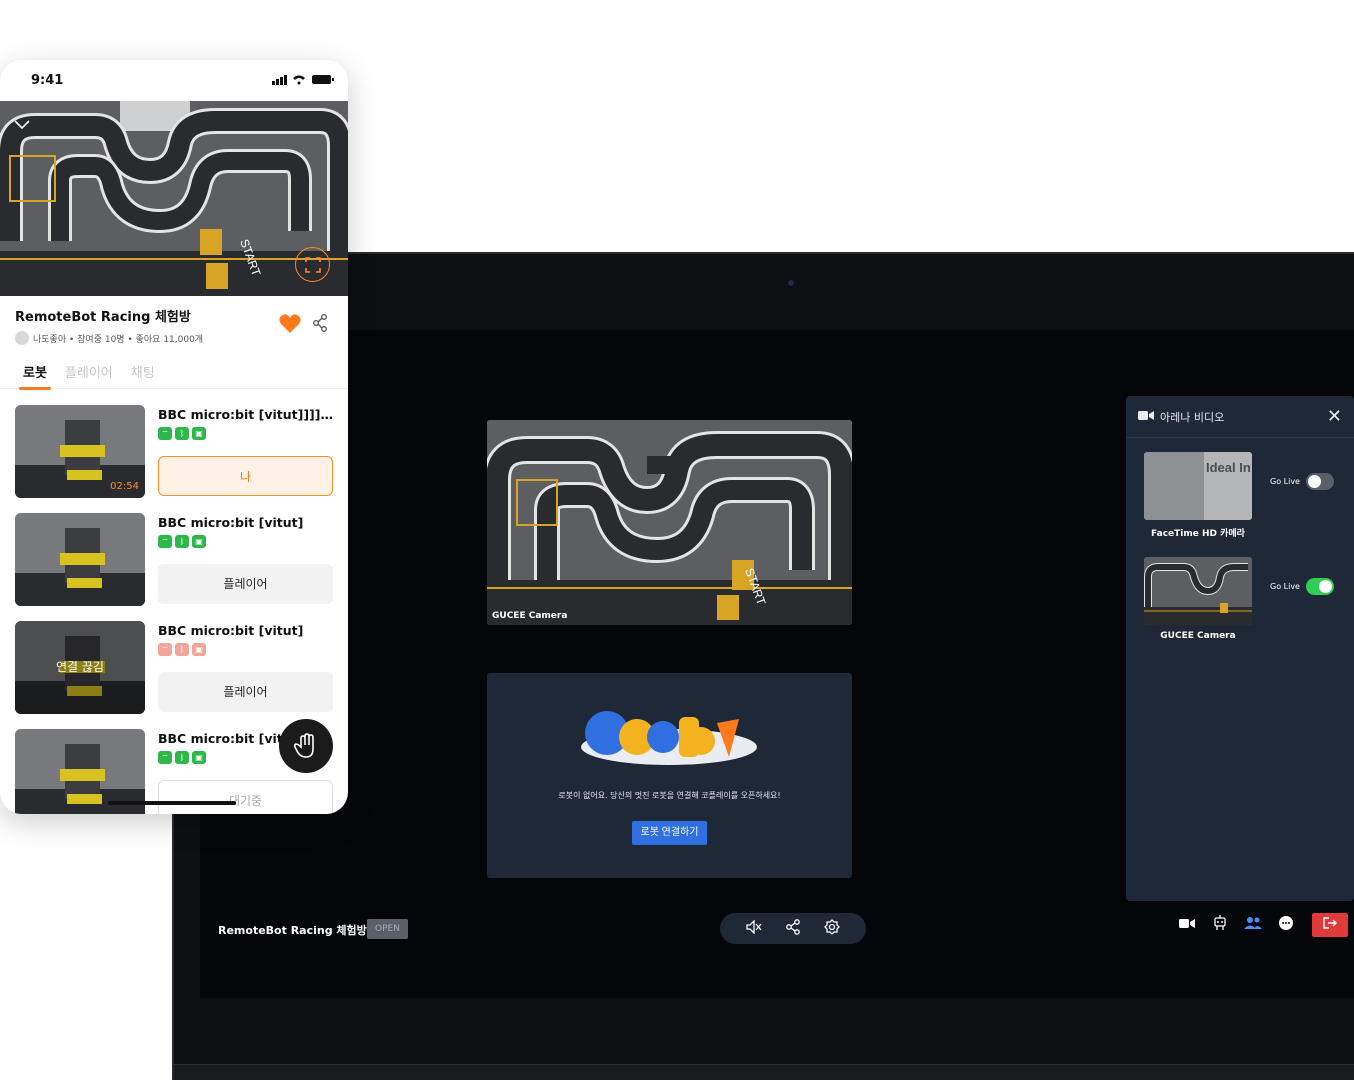 Image resolution: width=1354 pixels, height=1080 pixels. What do you see at coordinates (791, 283) in the screenshot?
I see `laptop-camera` at bounding box center [791, 283].